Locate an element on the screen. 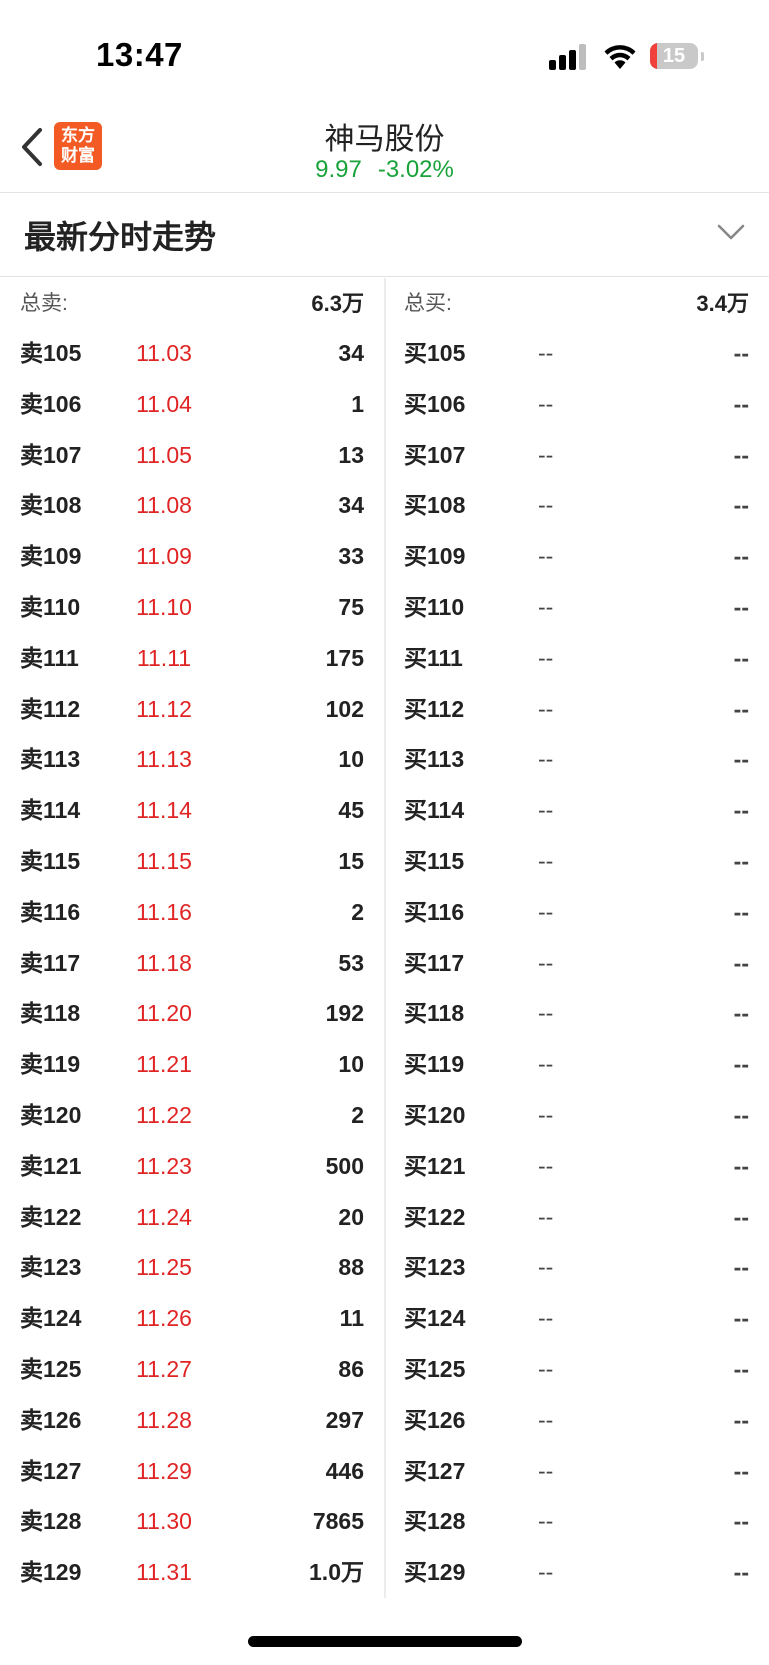 Image resolution: width=769 pixels, height=1665 pixels. battery-percent: 15 is located at coordinates (674, 56).